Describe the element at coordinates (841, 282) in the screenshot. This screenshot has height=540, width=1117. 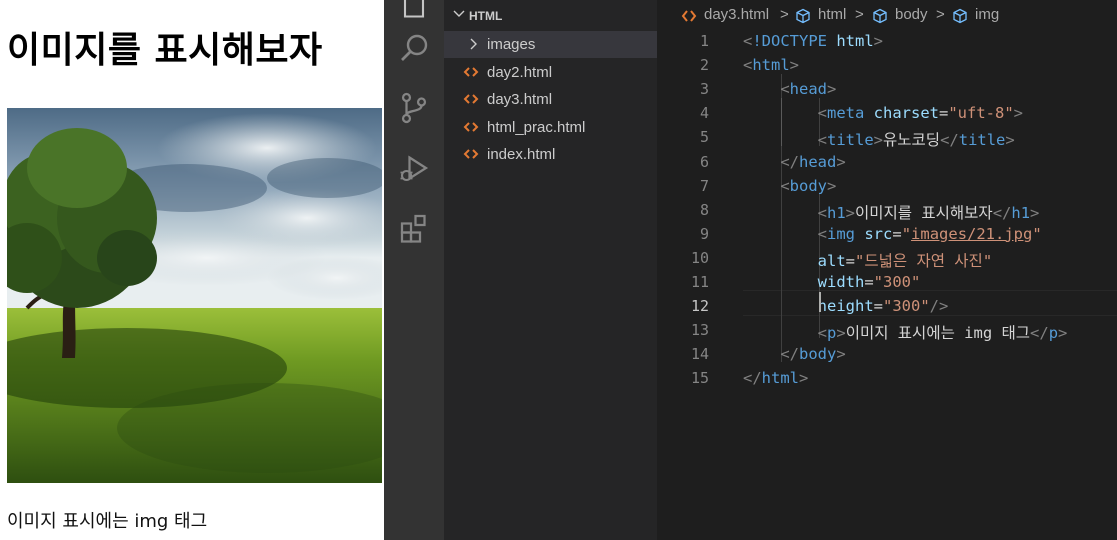
I see `code-token: width` at that location.